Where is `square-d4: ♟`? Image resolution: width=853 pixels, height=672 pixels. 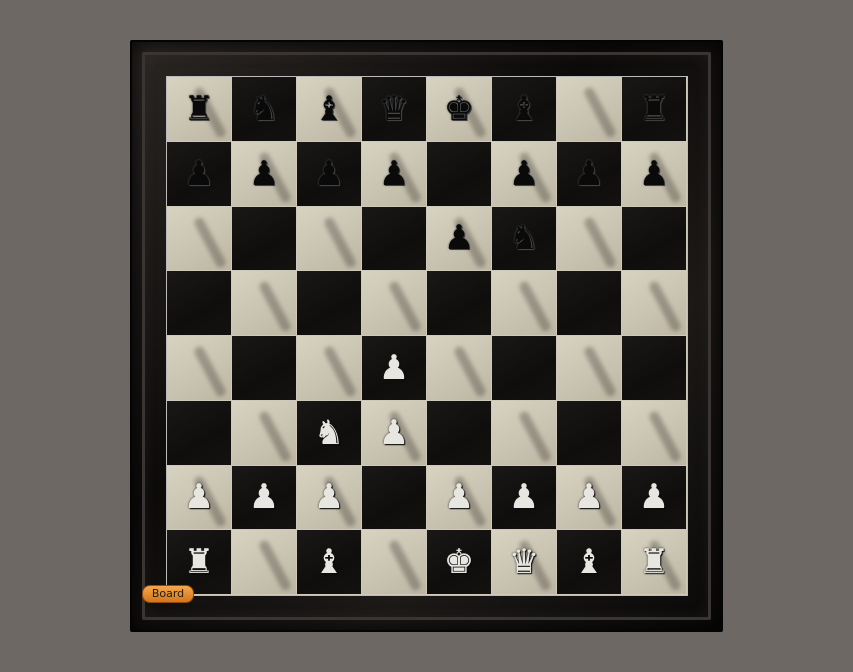 square-d4: ♟ is located at coordinates (394, 368).